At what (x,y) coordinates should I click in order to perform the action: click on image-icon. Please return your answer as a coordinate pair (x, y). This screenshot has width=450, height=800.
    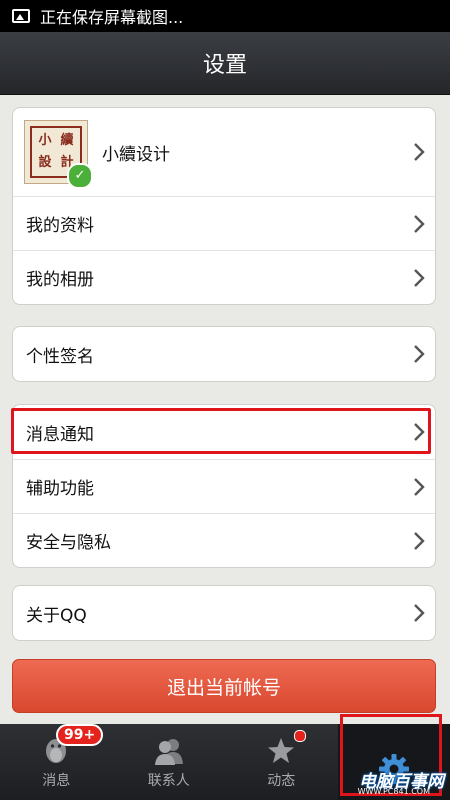
    Looking at the image, I should click on (21, 16).